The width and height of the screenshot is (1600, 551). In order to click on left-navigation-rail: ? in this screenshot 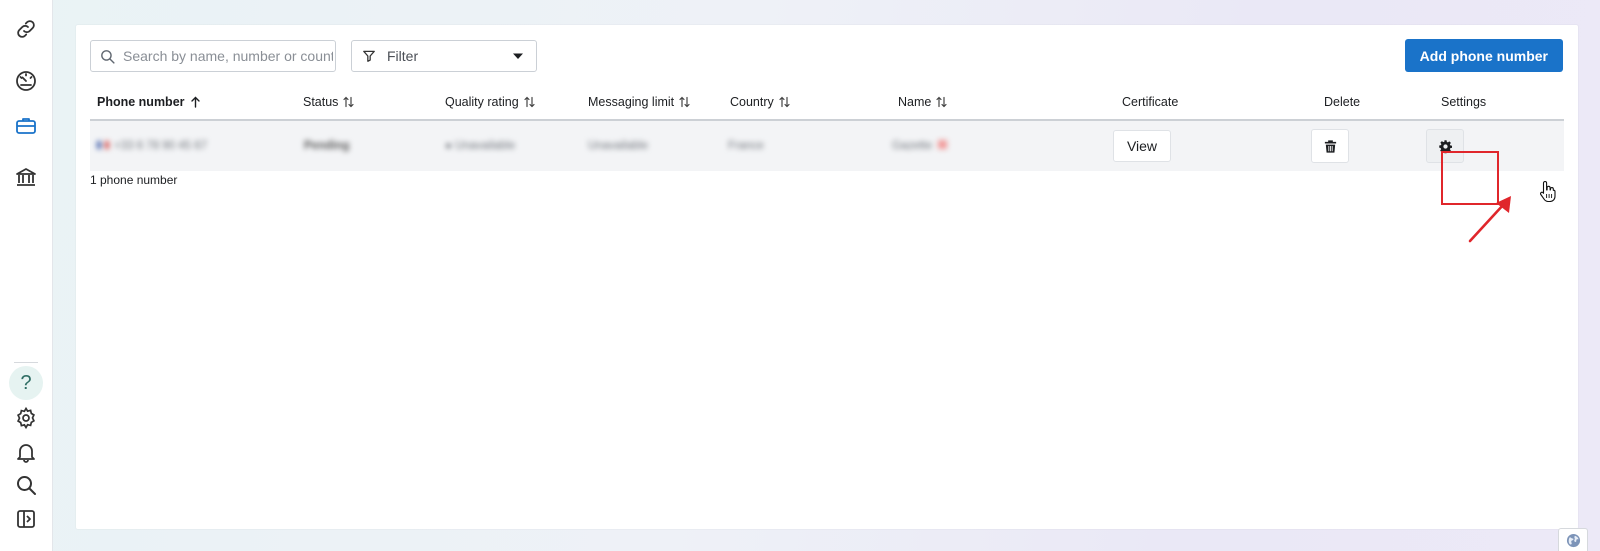, I will do `click(26, 275)`.